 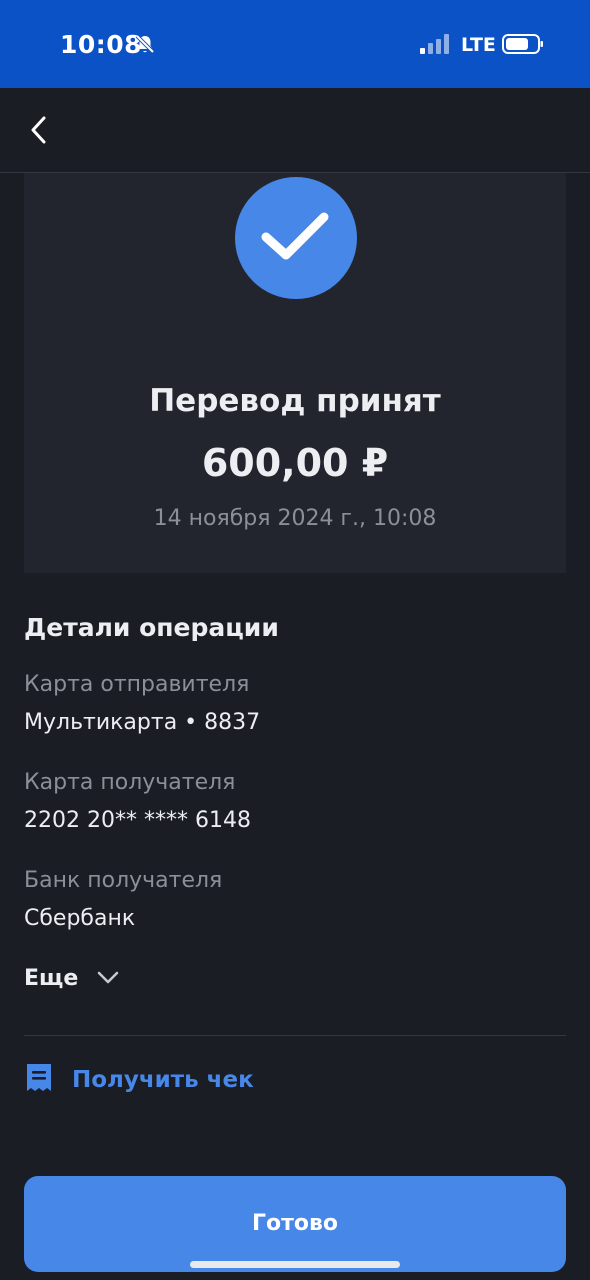 What do you see at coordinates (80, 918) in the screenshot?
I see `recipient-bank-value: Сбербанк` at bounding box center [80, 918].